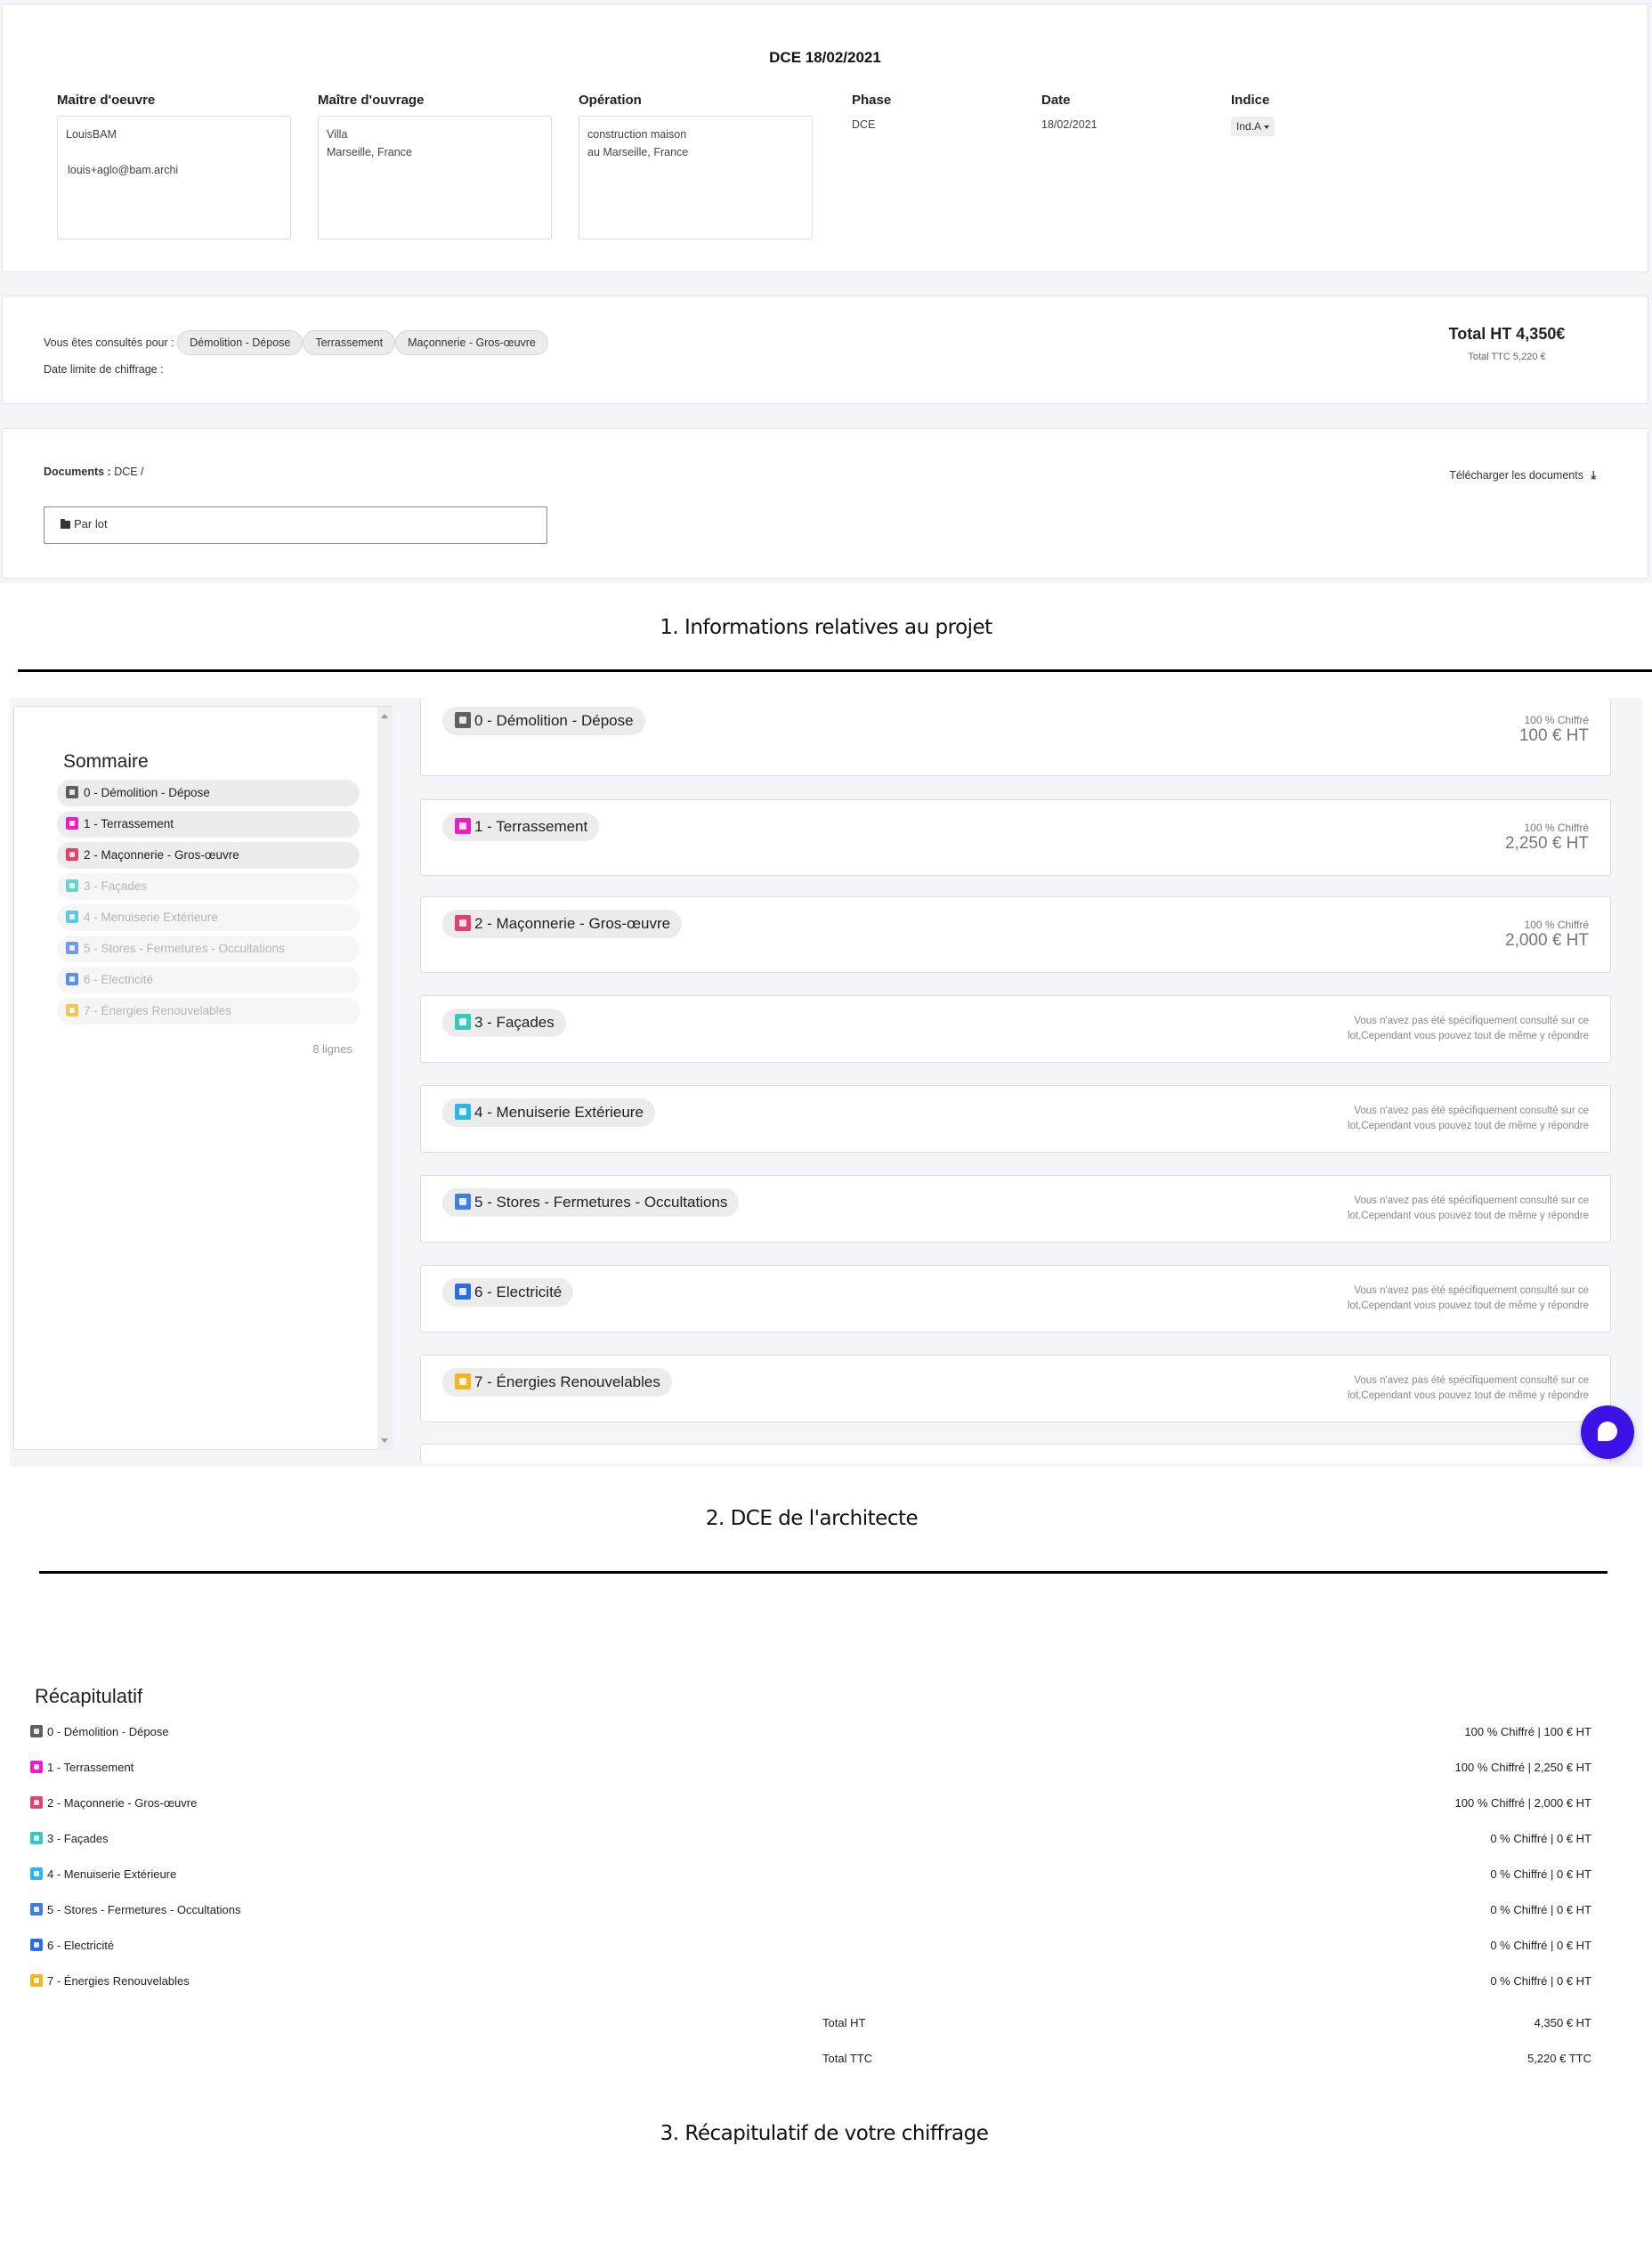 This screenshot has width=1652, height=2268. What do you see at coordinates (1267, 127) in the screenshot?
I see `caret-down-icon` at bounding box center [1267, 127].